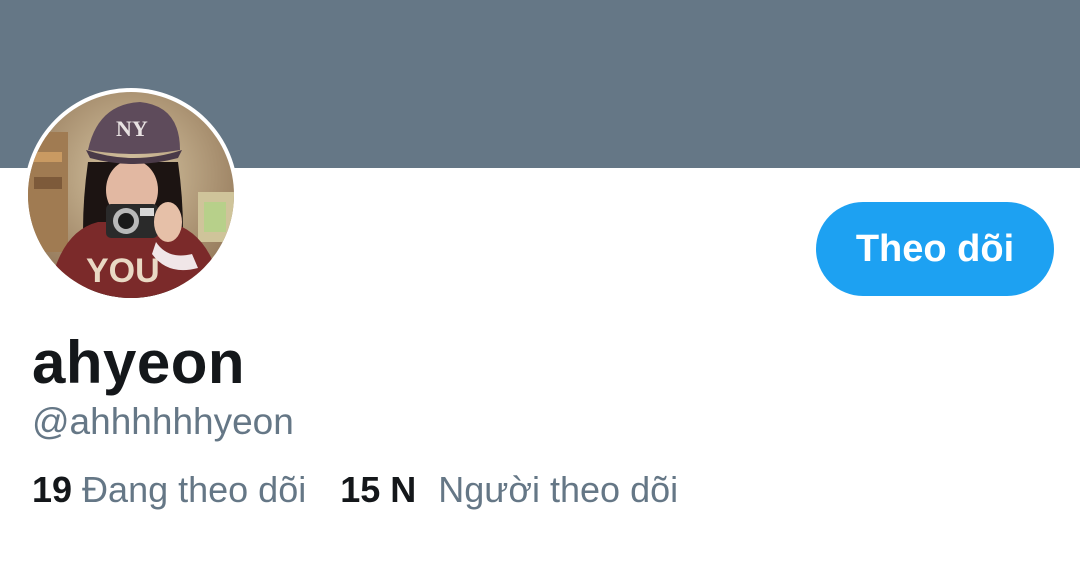 This screenshot has width=1080, height=565. I want to click on shirt-print: YOU, so click(123, 271).